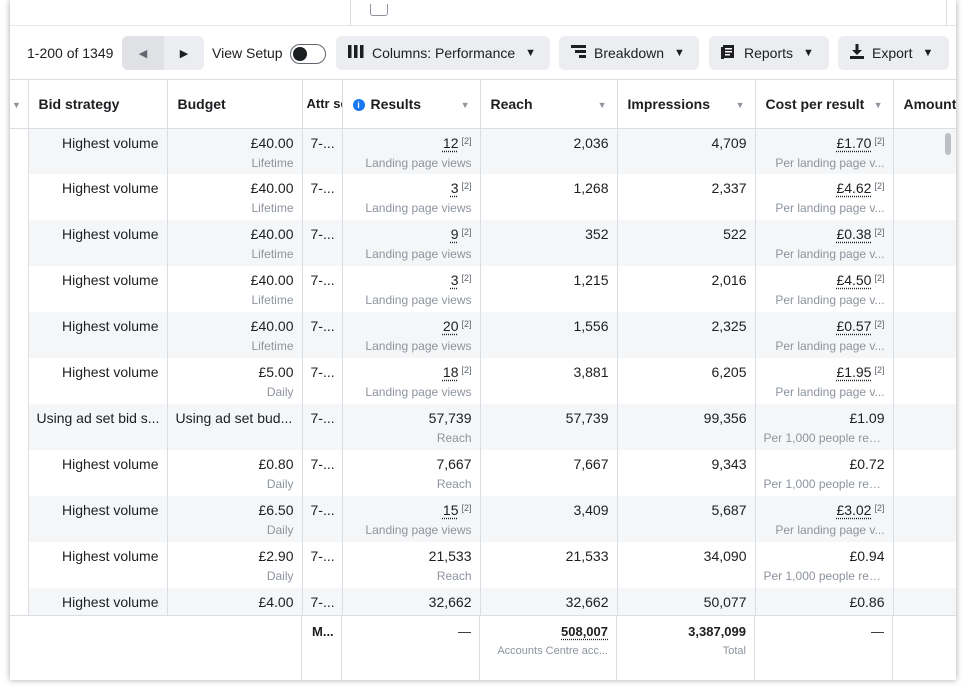  I want to click on bid-strategy-cell: Highest volume, so click(98, 151).